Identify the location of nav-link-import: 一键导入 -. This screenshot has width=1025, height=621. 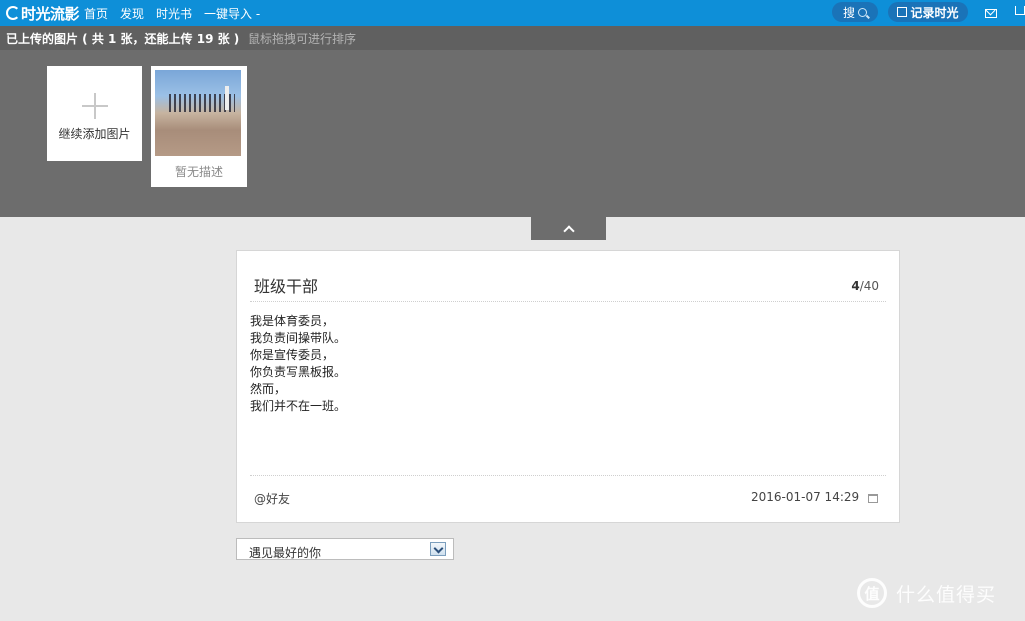
(232, 13).